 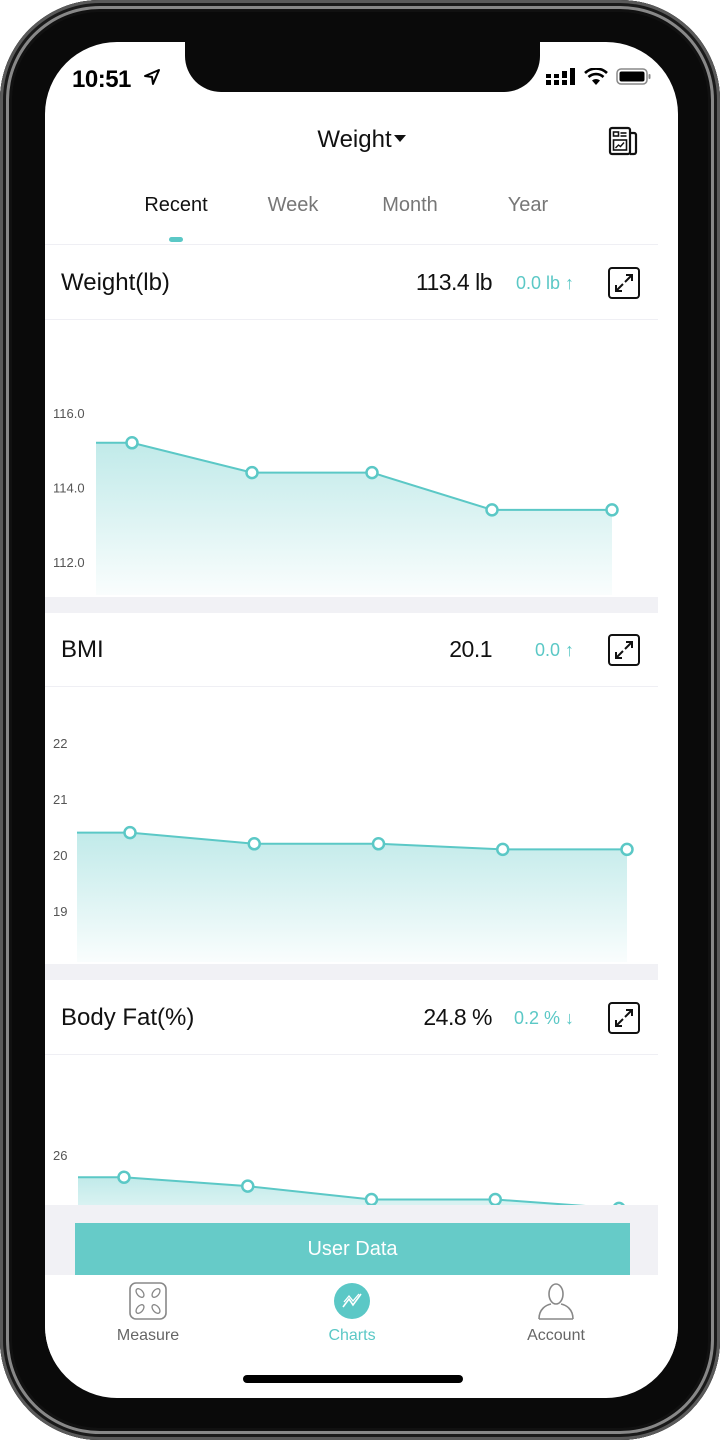 What do you see at coordinates (410, 205) in the screenshot?
I see `tab-month: Month` at bounding box center [410, 205].